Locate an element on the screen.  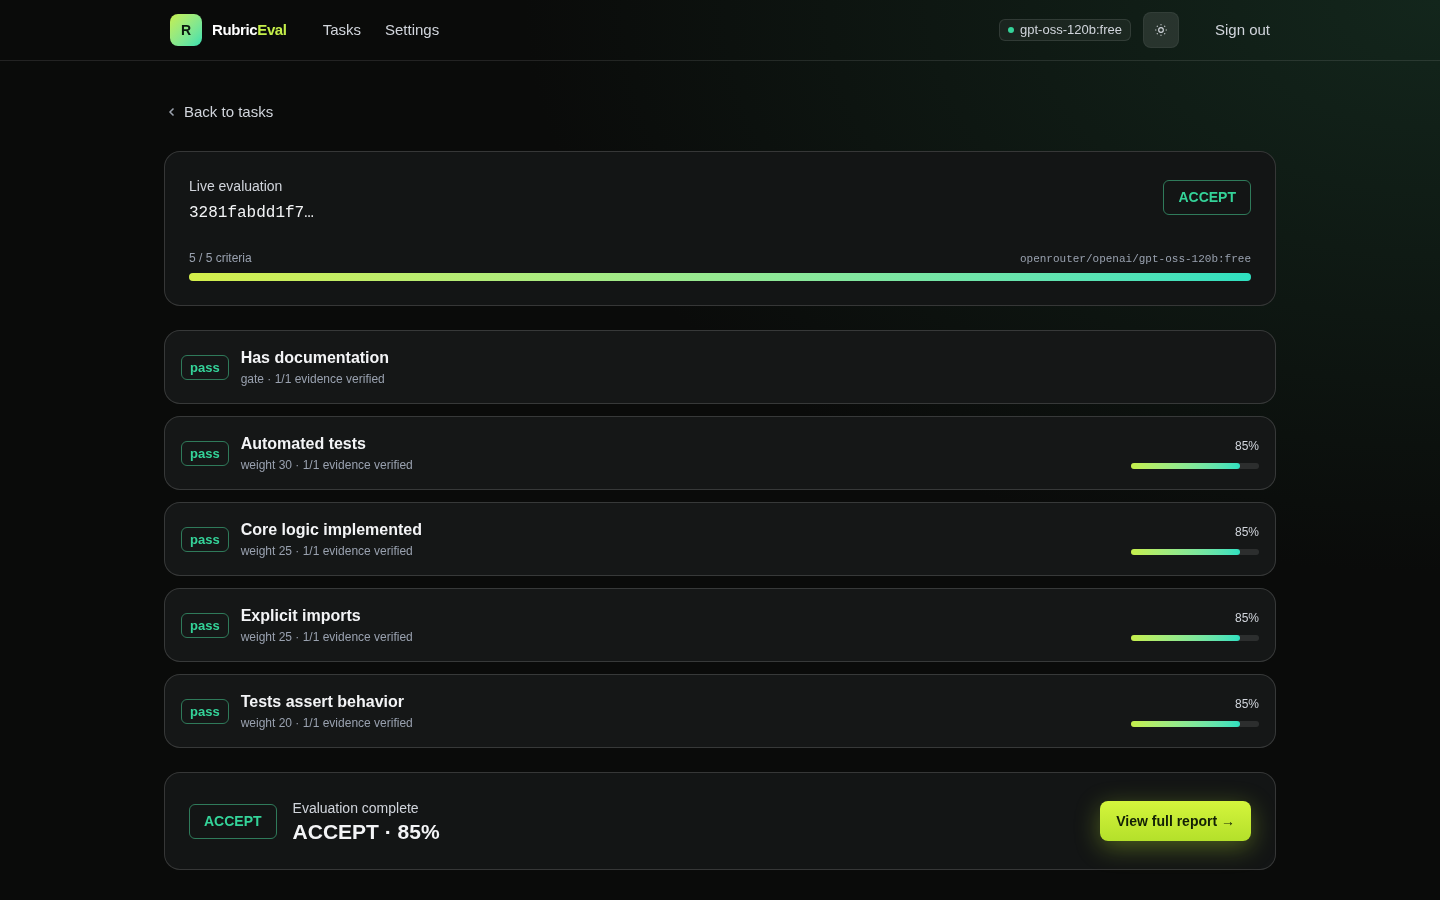
theme-toggle-button is located at coordinates (1160, 30).